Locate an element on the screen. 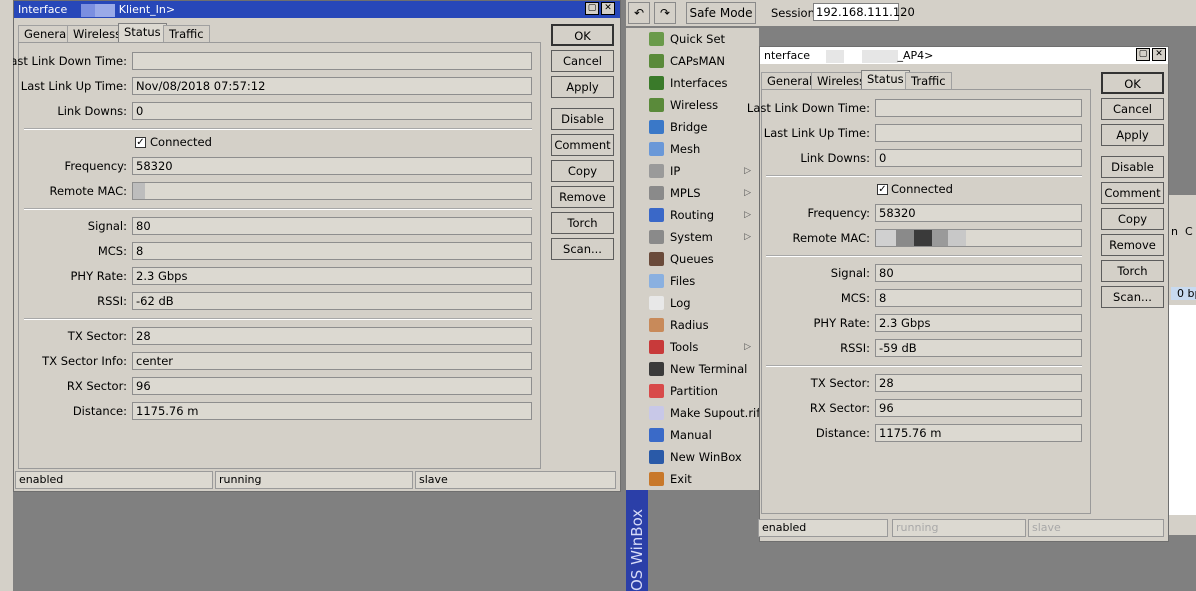 The width and height of the screenshot is (1196, 591). sidebar-item-queues: Queues is located at coordinates (692, 259).